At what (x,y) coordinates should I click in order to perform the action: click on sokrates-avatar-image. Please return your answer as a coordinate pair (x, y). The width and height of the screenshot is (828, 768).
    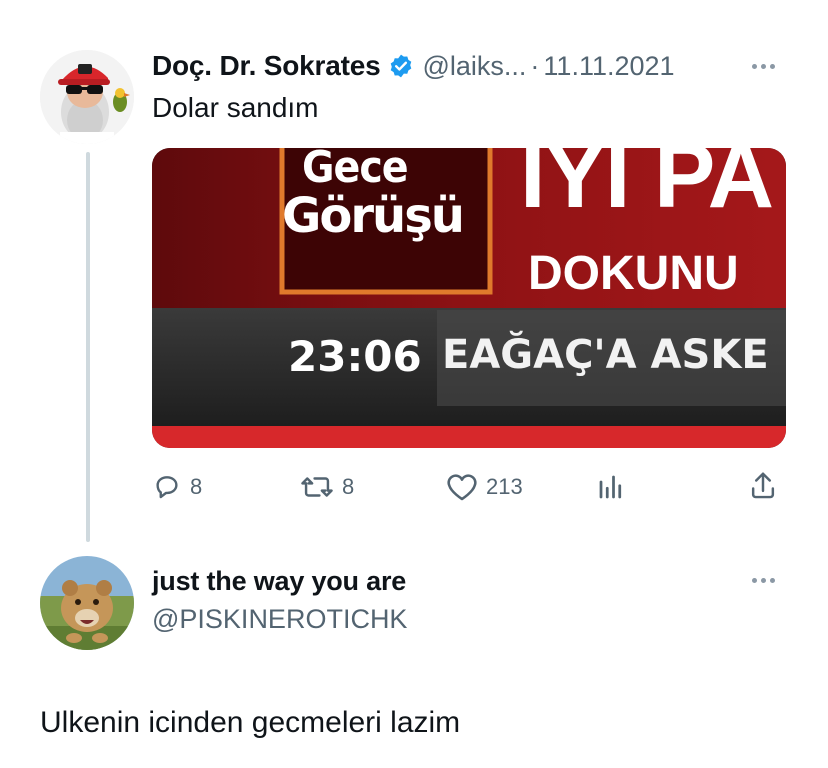
    Looking at the image, I should click on (87, 97).